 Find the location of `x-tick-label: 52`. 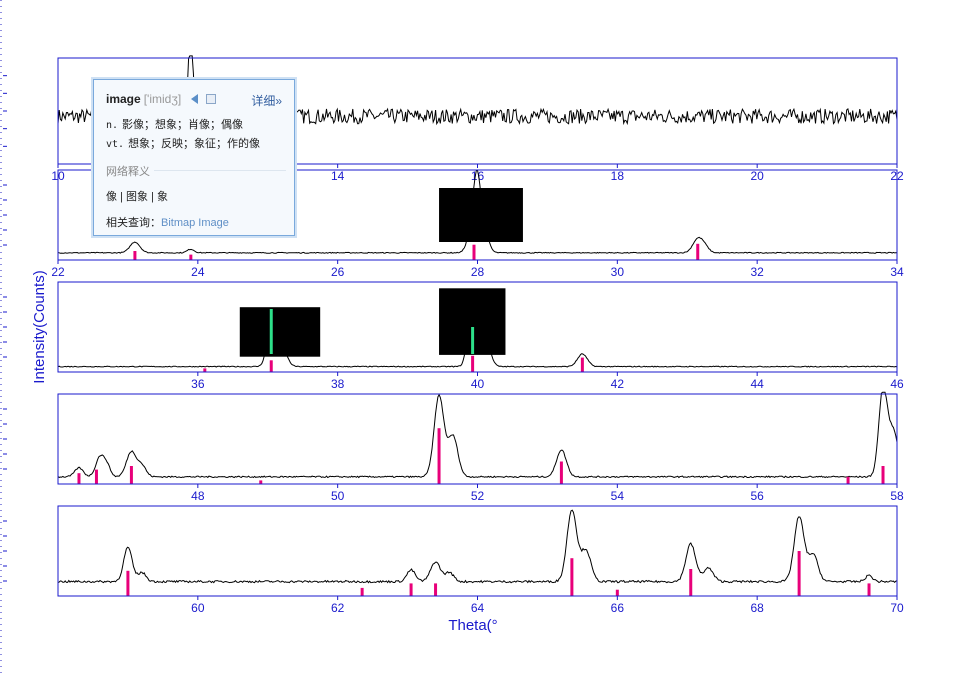

x-tick-label: 52 is located at coordinates (478, 496).